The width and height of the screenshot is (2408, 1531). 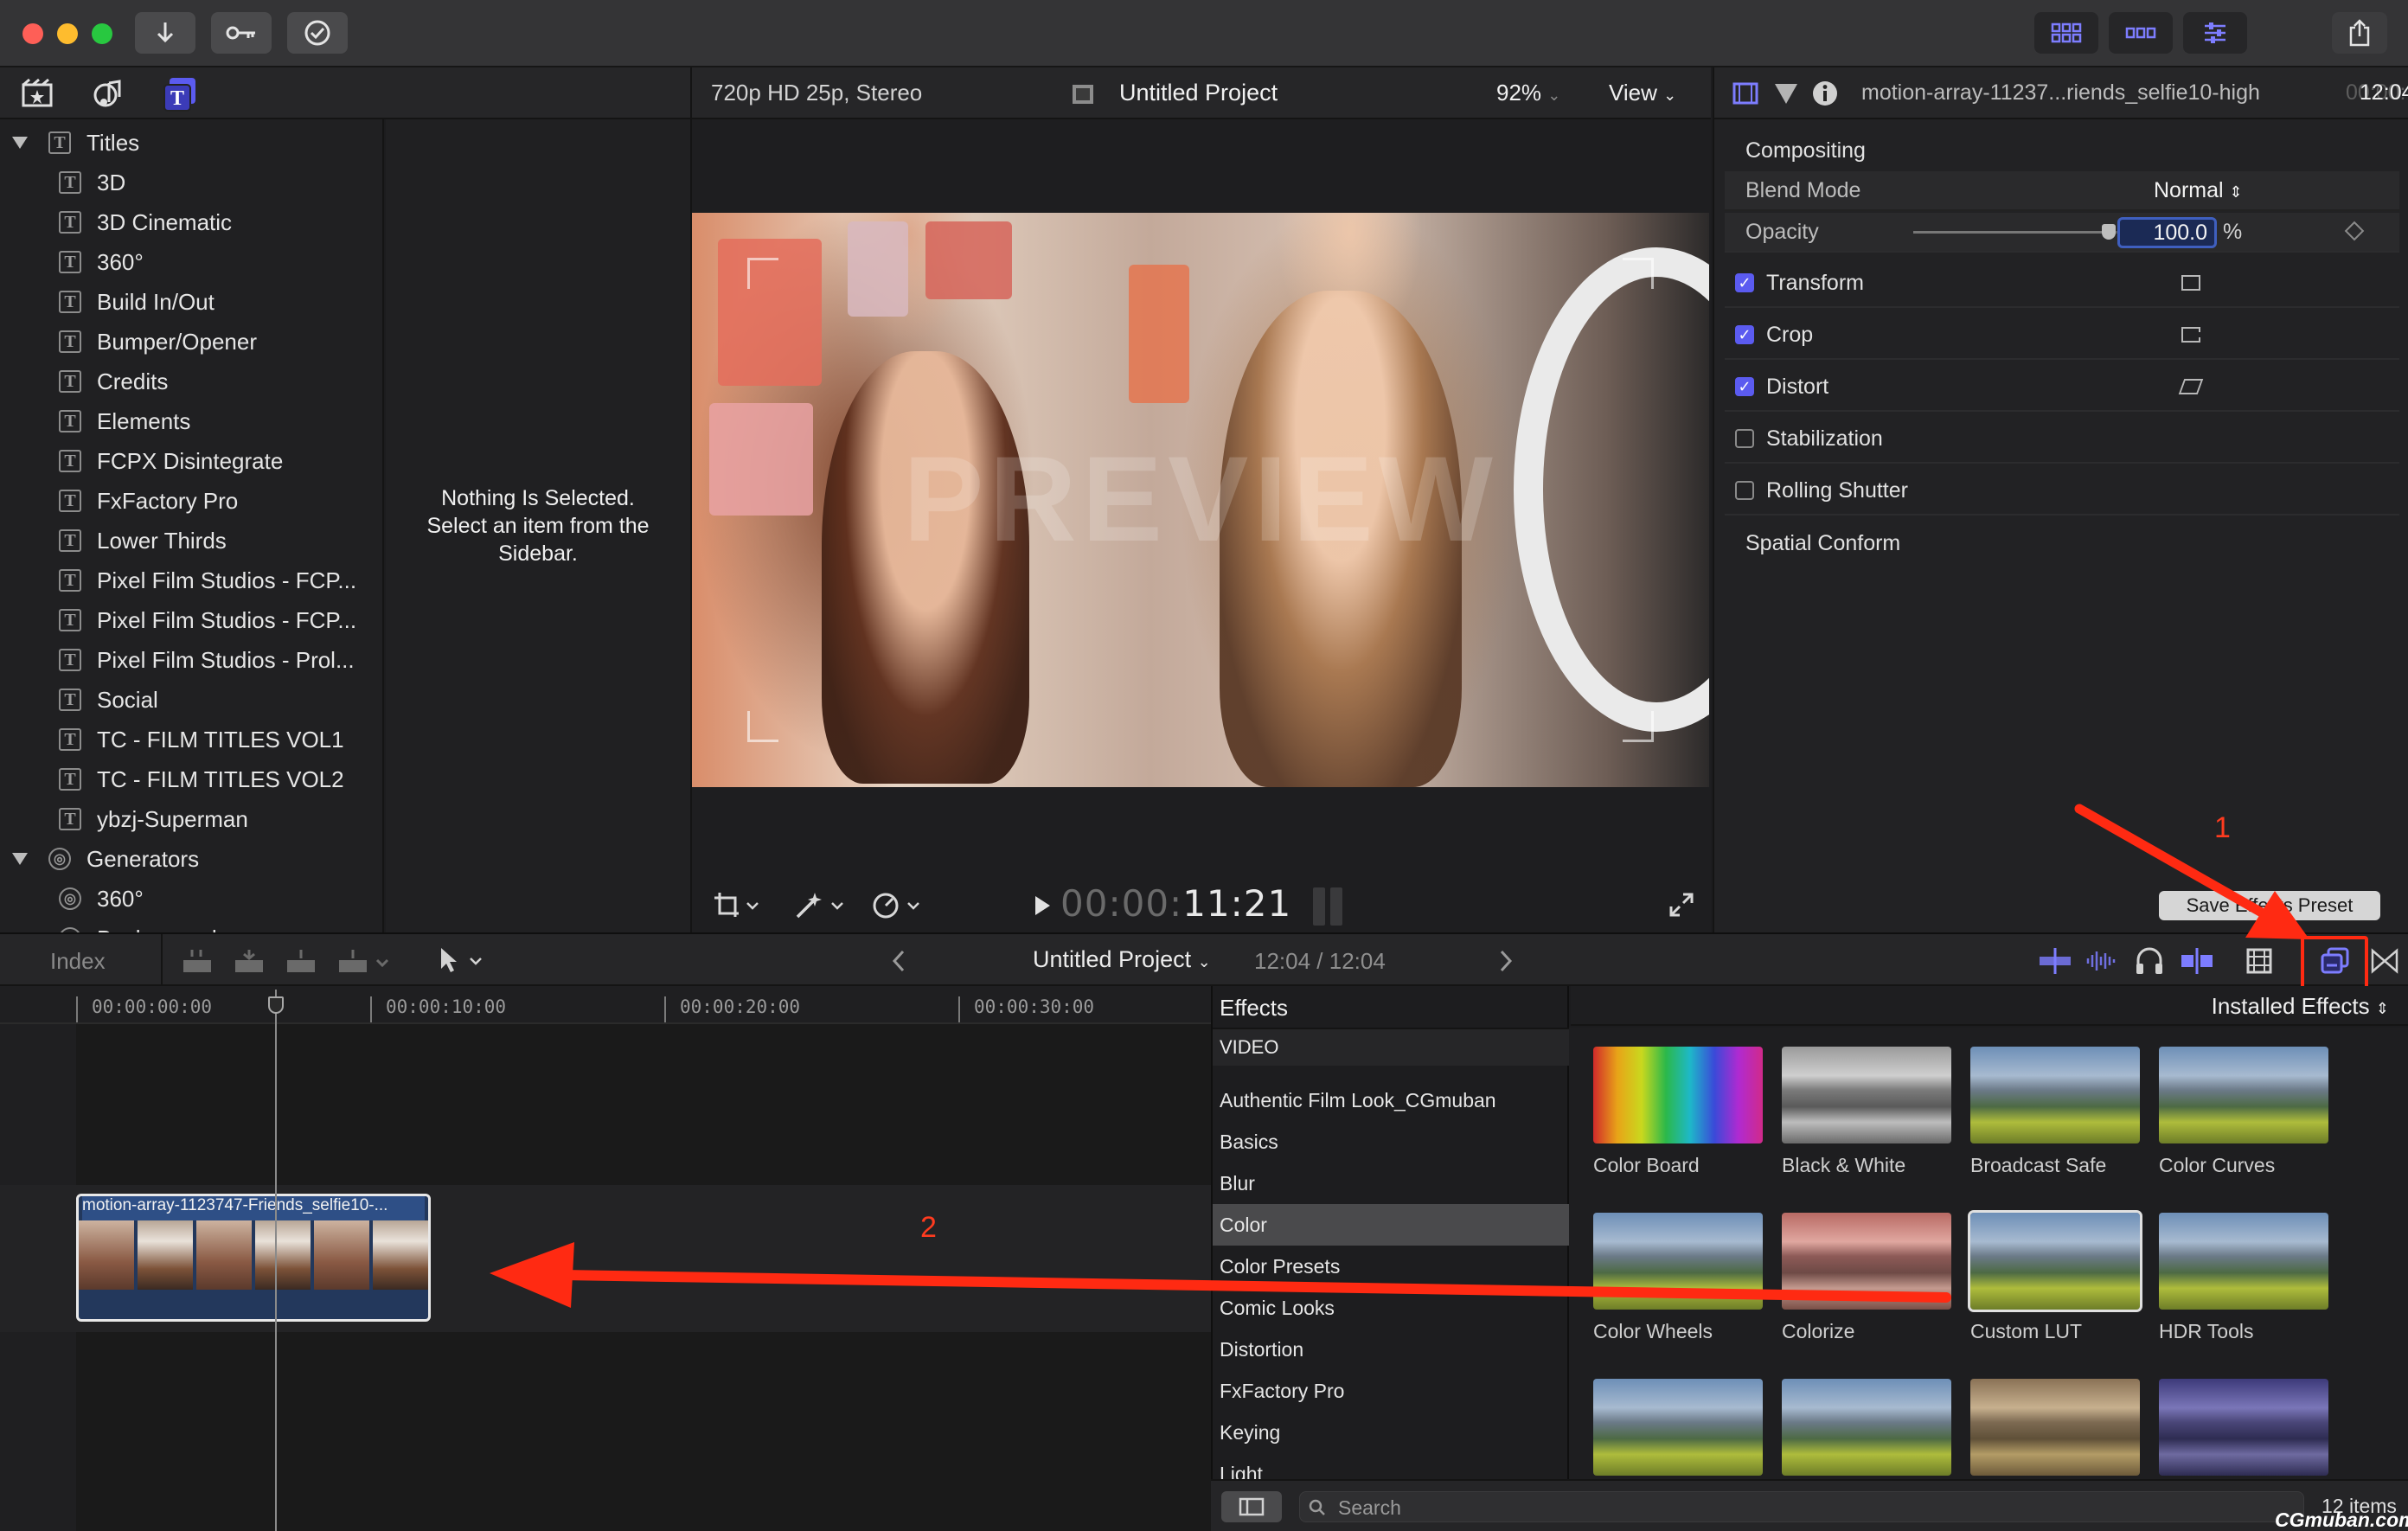 I want to click on transitions-browser-icon, so click(x=2384, y=961).